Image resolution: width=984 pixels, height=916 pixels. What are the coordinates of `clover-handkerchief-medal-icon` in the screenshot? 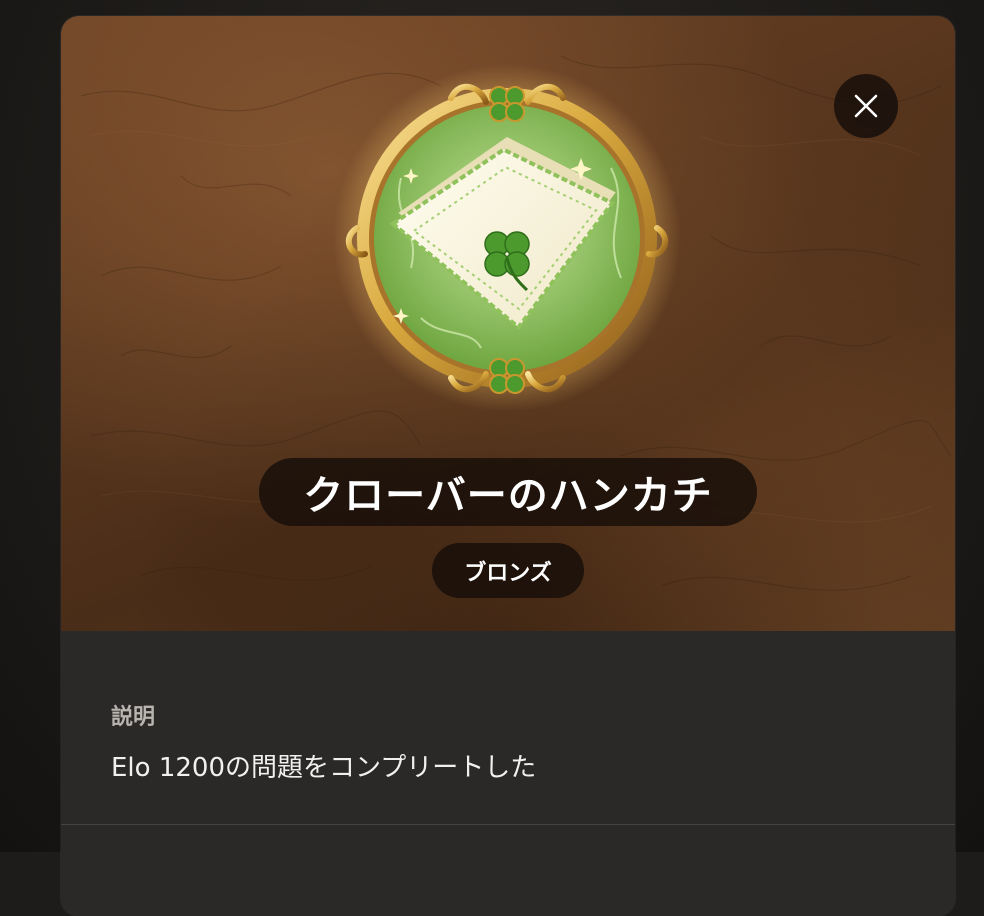 It's located at (507, 237).